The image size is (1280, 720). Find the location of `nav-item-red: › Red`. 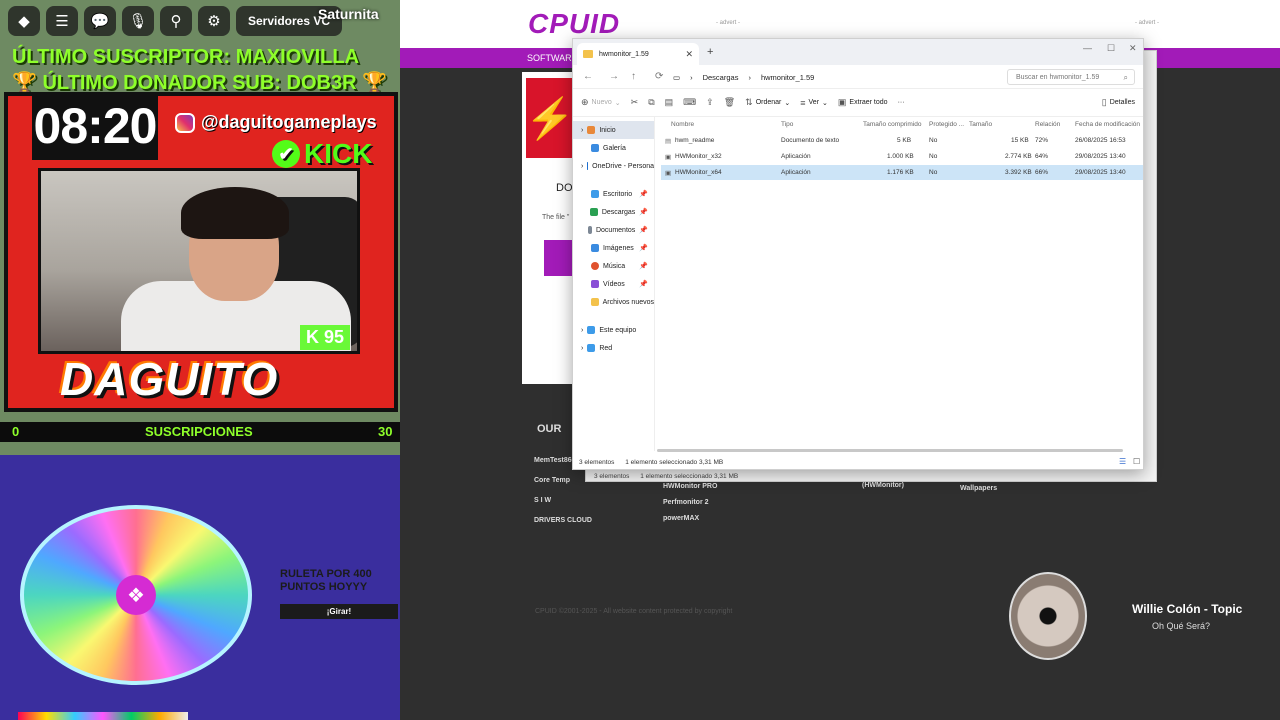

nav-item-red: › Red is located at coordinates (613, 348).